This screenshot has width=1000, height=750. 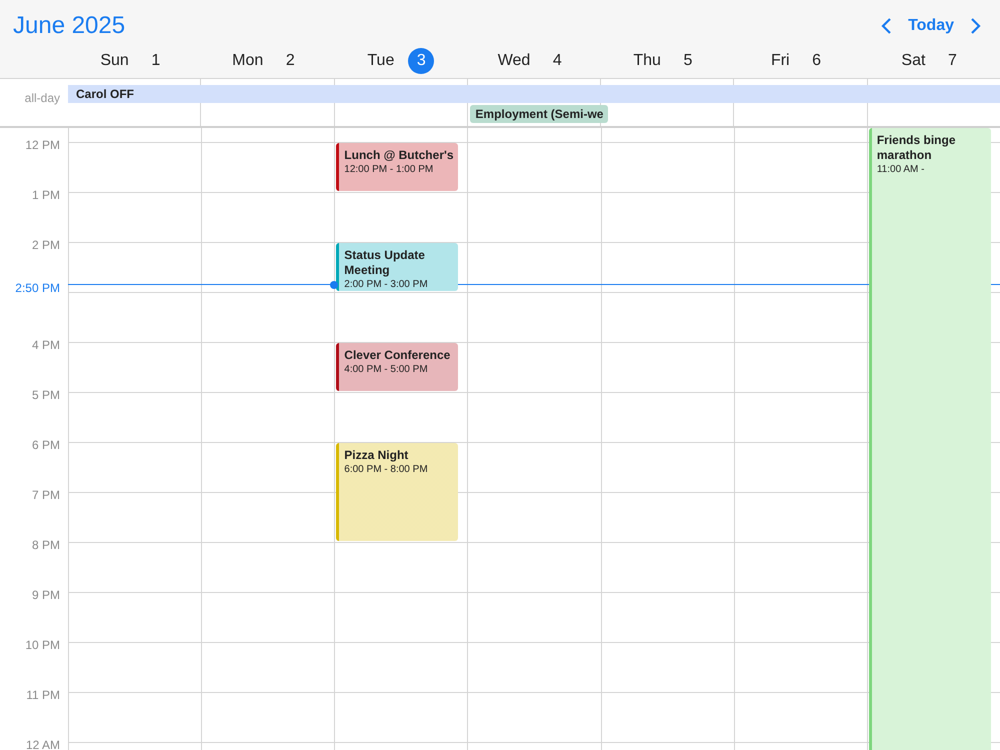 What do you see at coordinates (539, 114) in the screenshot?
I see `all-day-event: Employment (Semi-we` at bounding box center [539, 114].